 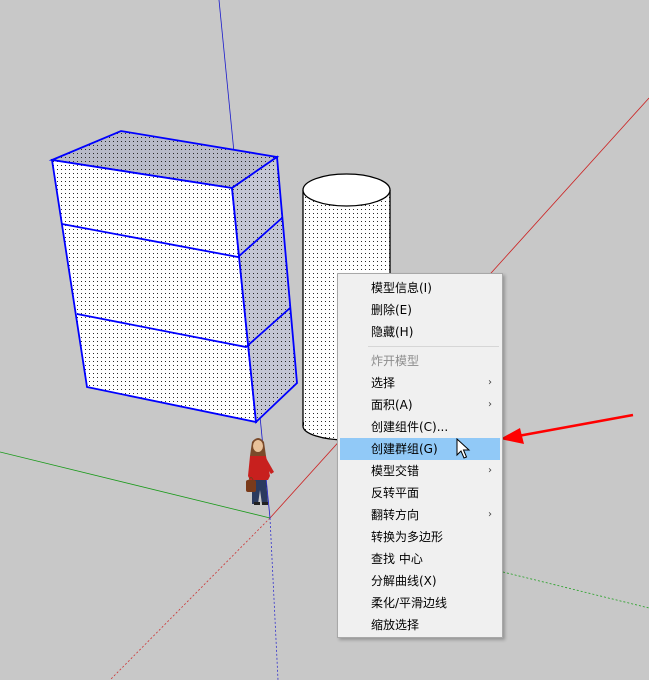 I want to click on menu-item-label: 模型交错, so click(x=395, y=471).